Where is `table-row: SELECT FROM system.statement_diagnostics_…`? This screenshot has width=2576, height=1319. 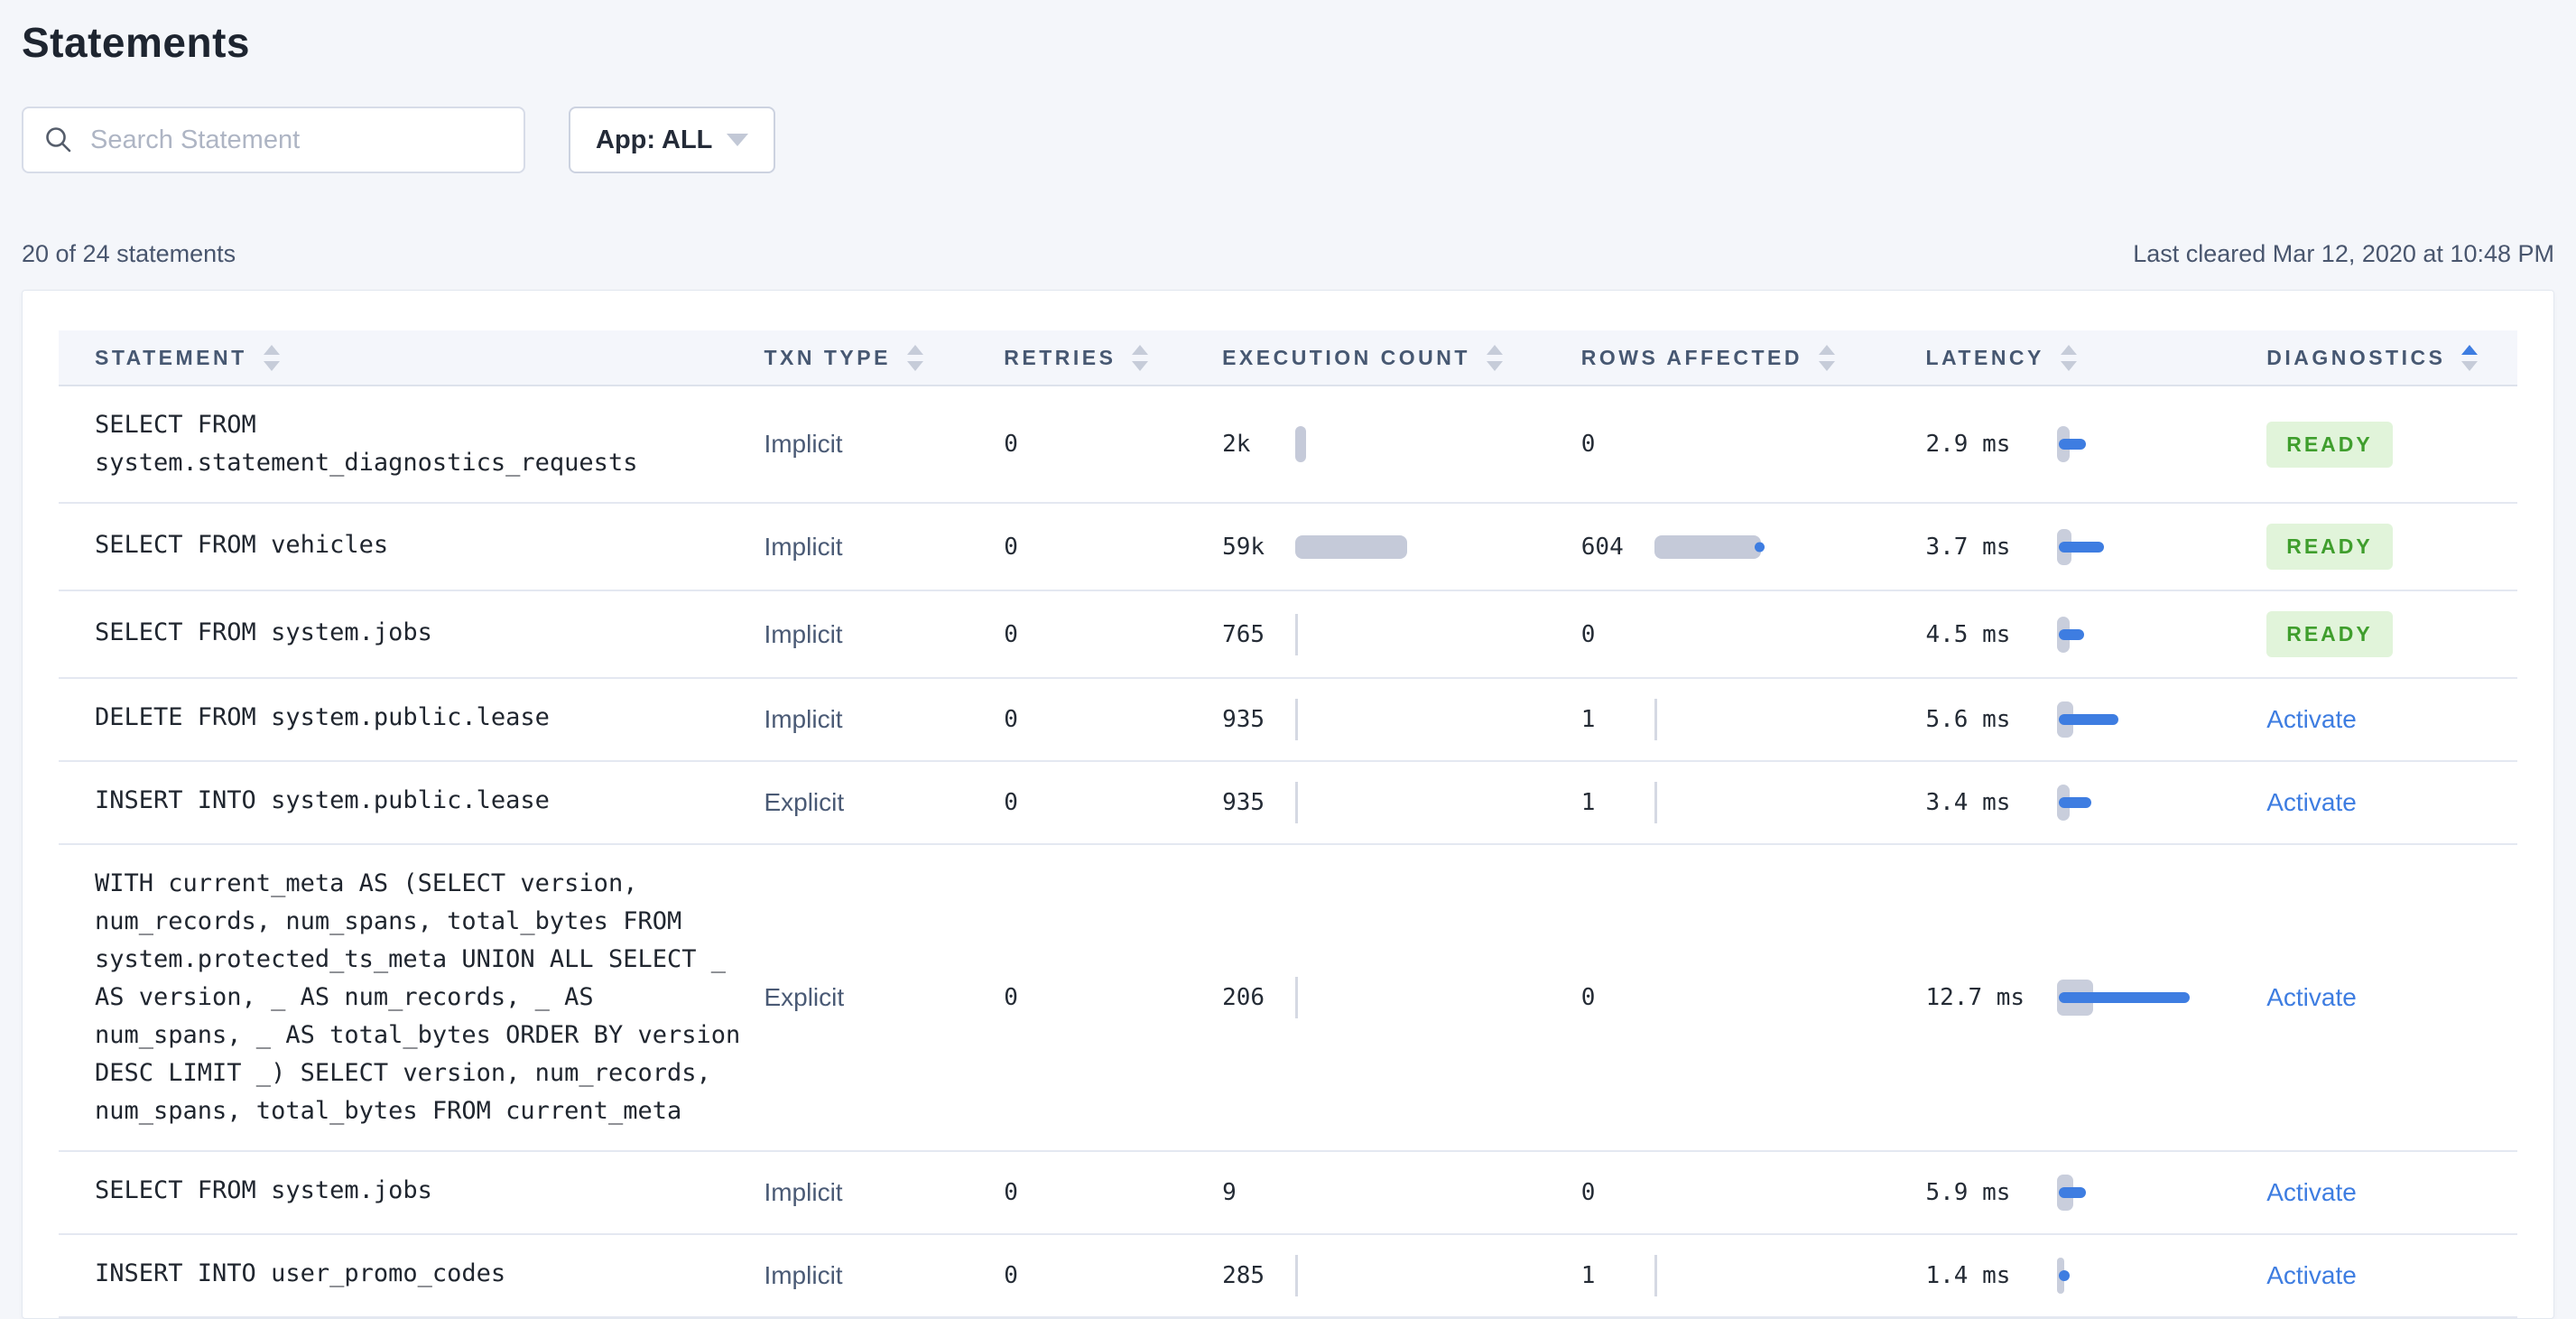
table-row: SELECT FROM system.statement_diagnostics_… is located at coordinates (1288, 445).